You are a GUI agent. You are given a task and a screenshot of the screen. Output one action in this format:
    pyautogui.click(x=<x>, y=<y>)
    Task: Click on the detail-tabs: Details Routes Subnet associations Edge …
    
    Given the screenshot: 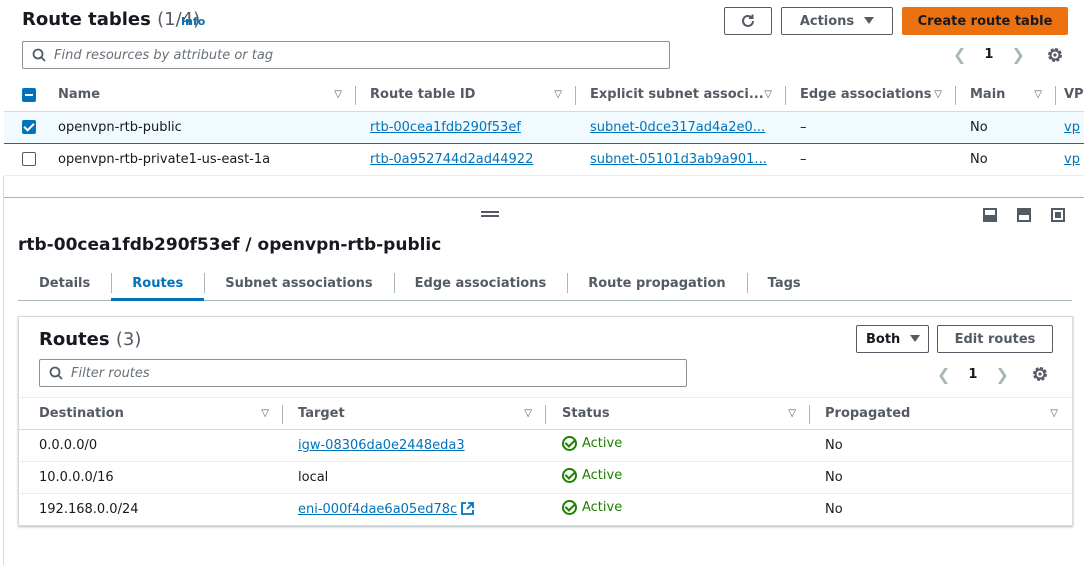 What is the action you would take?
    pyautogui.click(x=545, y=283)
    